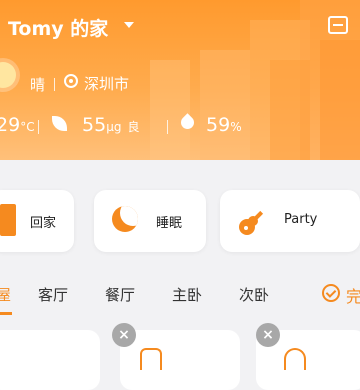 The height and width of the screenshot is (390, 360). I want to click on moon-icon, so click(125, 219).